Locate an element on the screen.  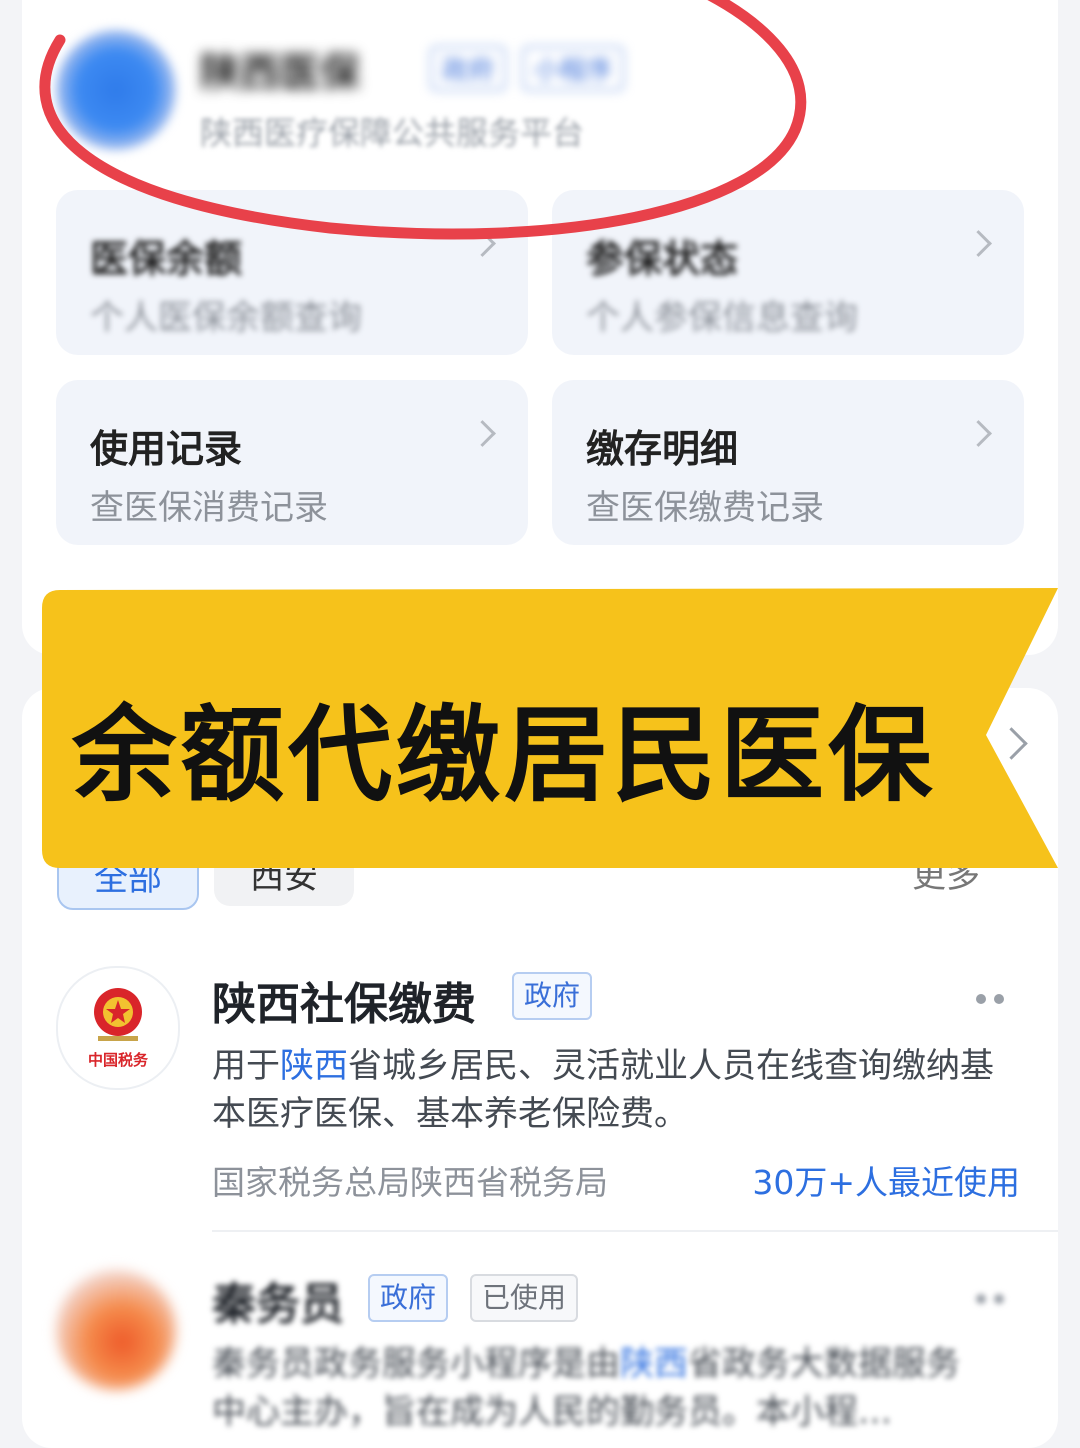
item-usage-count: 30万+人最近使用 is located at coordinates (886, 1182).